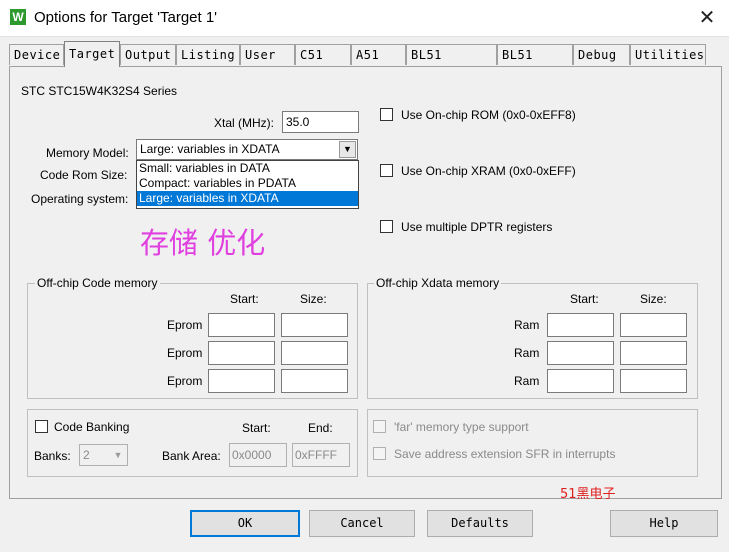  I want to click on banks-label: Banks:, so click(52, 456).